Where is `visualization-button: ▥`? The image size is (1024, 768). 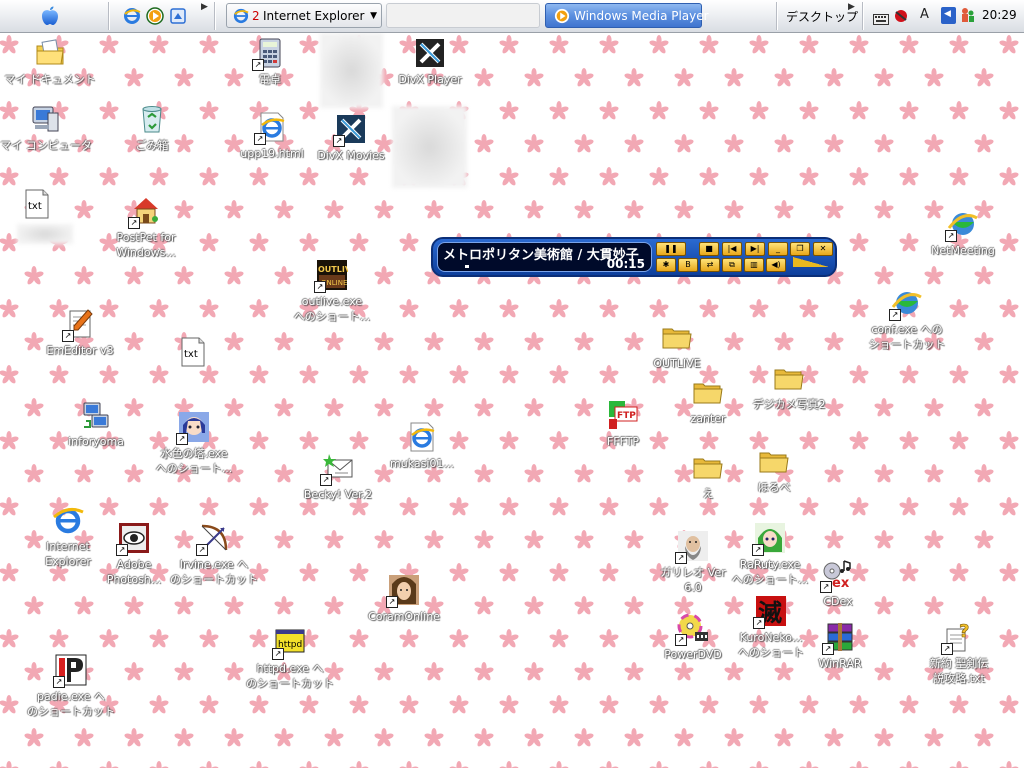 visualization-button: ▥ is located at coordinates (754, 265).